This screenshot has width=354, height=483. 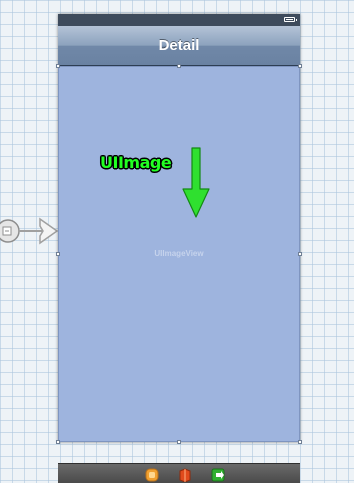 What do you see at coordinates (58, 254) in the screenshot?
I see `resize-handle-left` at bounding box center [58, 254].